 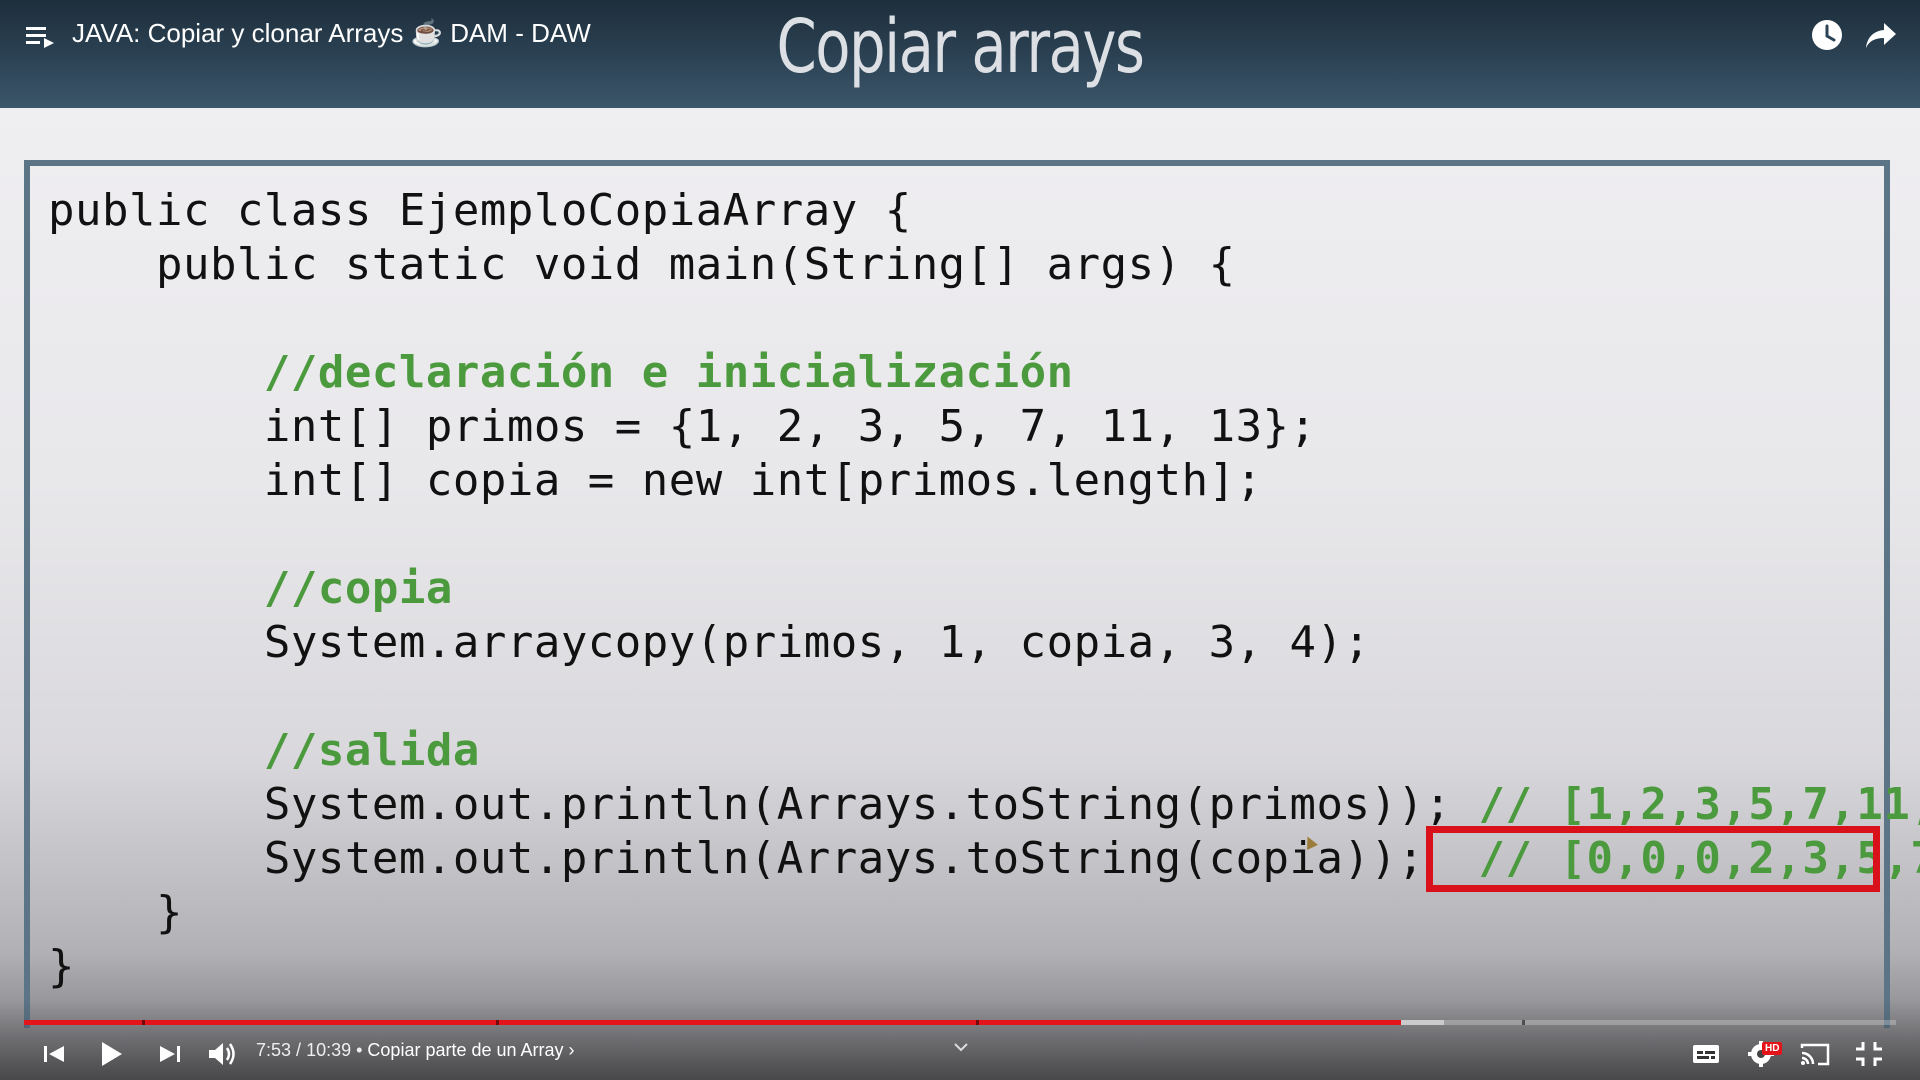 I want to click on subtitles-icon, so click(x=1706, y=1054).